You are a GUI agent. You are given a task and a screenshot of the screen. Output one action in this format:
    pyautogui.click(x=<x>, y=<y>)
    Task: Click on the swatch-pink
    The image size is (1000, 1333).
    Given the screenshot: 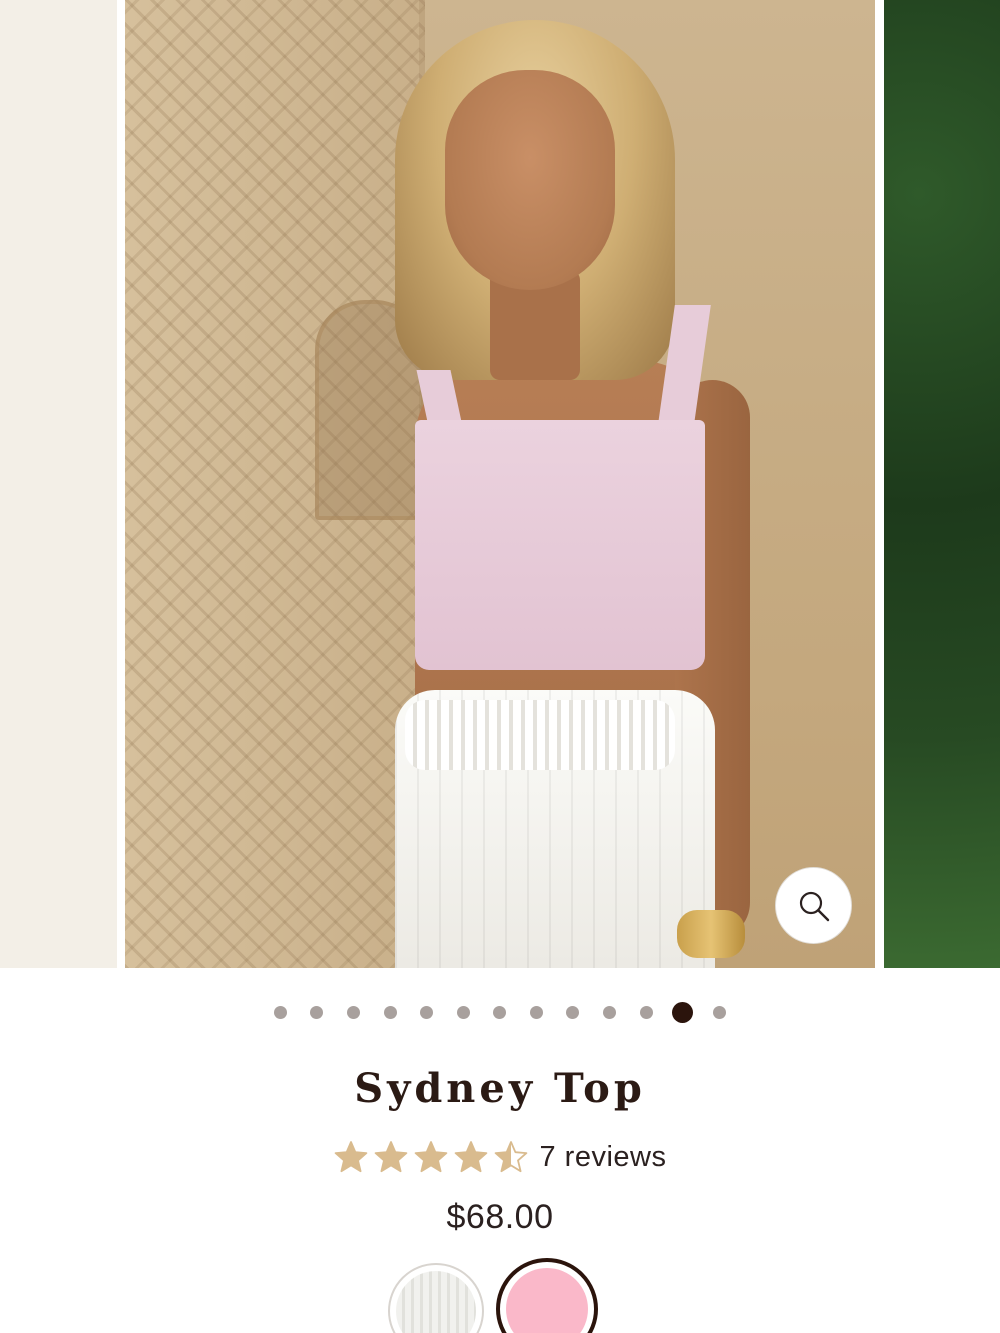 What is the action you would take?
    pyautogui.click(x=547, y=1295)
    